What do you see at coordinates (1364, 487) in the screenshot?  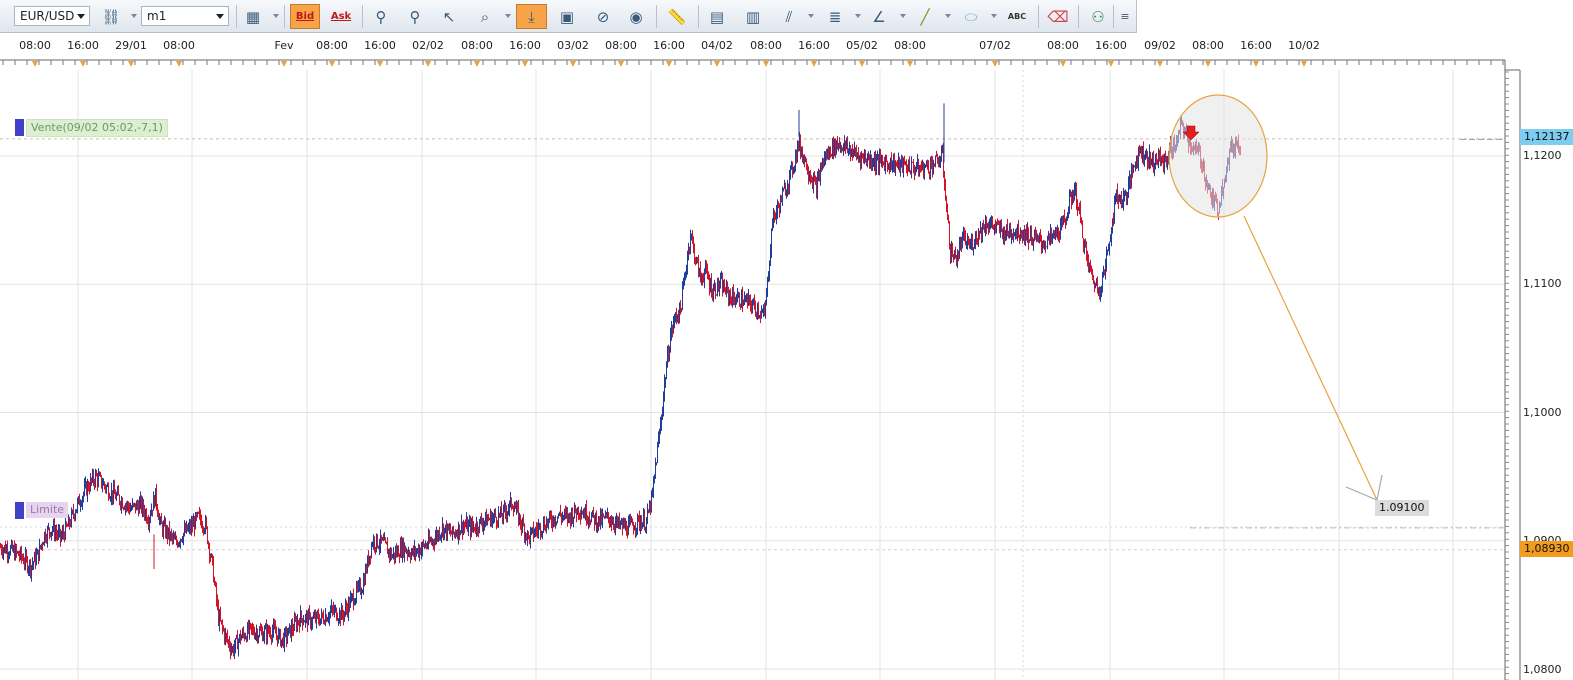 I see `forecast-arrow-head` at bounding box center [1364, 487].